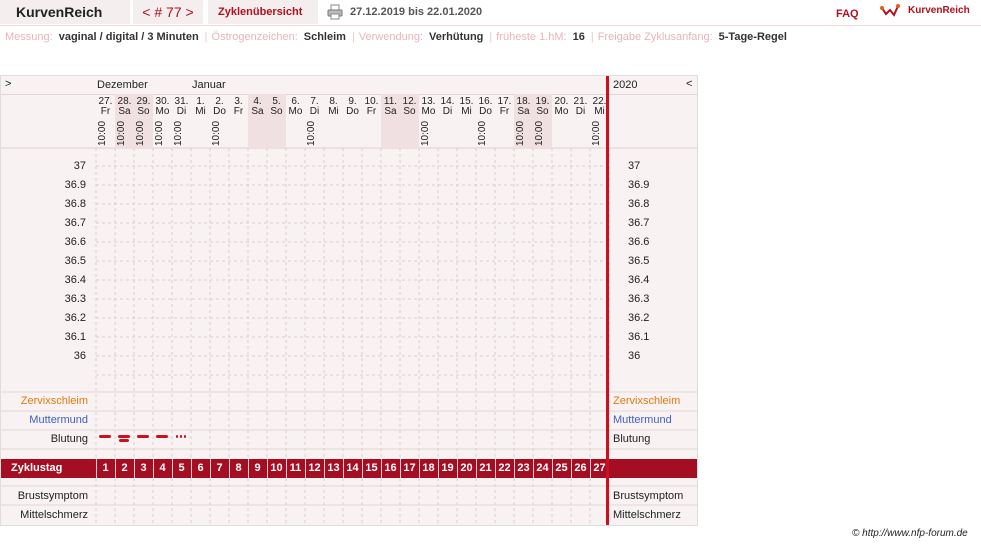  Describe the element at coordinates (200, 121) in the screenshot. I see `day-column-header: 1. Mi` at that location.